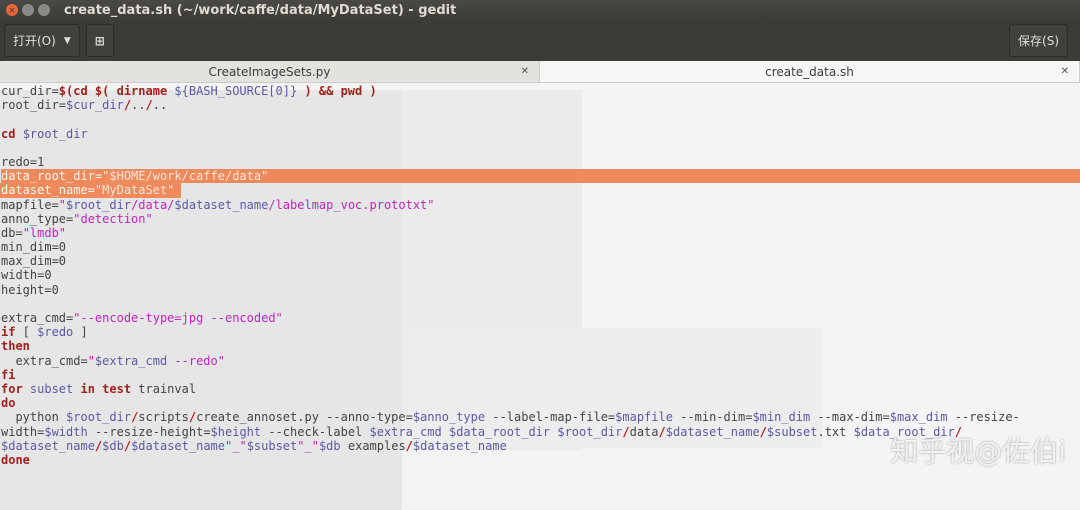 This screenshot has height=510, width=1080. Describe the element at coordinates (540, 375) in the screenshot. I see `code-line: fi` at that location.